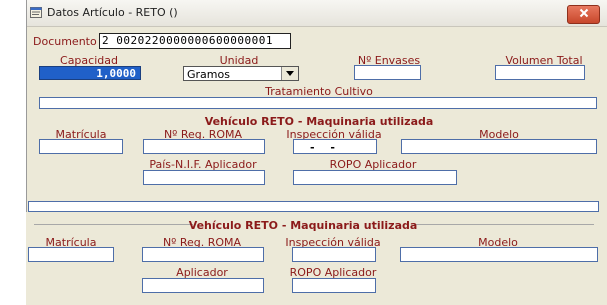 This screenshot has width=607, height=305. What do you see at coordinates (334, 285) in the screenshot?
I see `section2-ropo-field` at bounding box center [334, 285].